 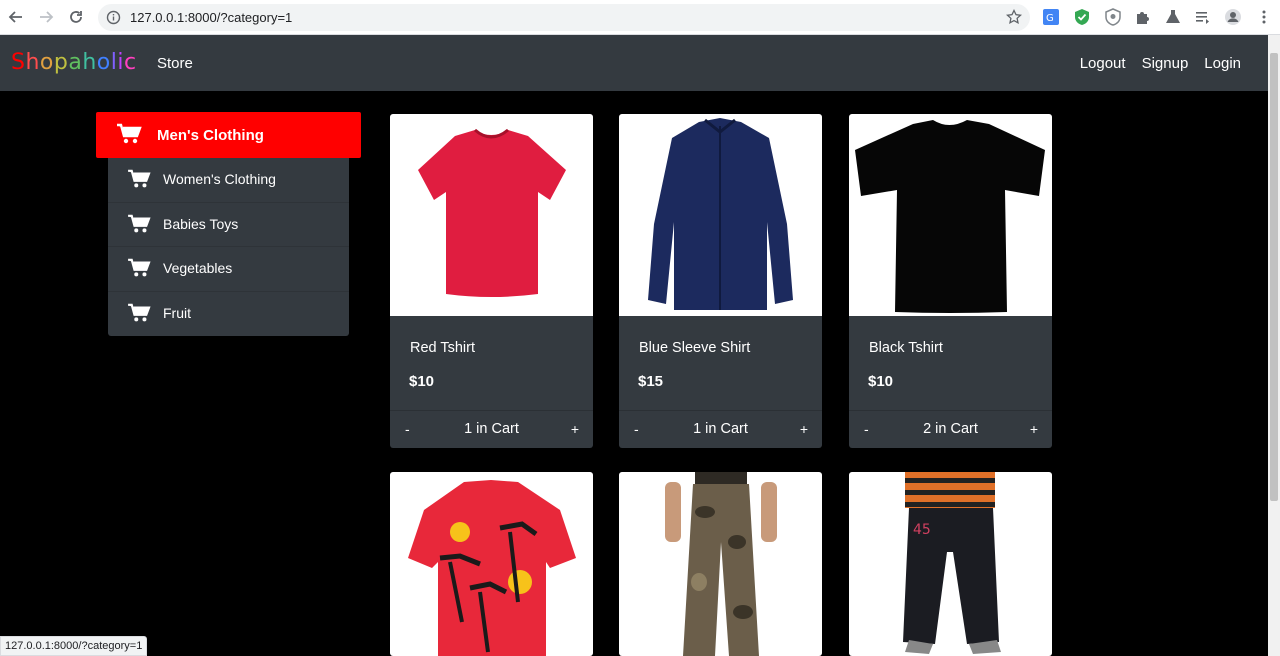 I want to click on brand-letter: p, so click(x=61, y=62).